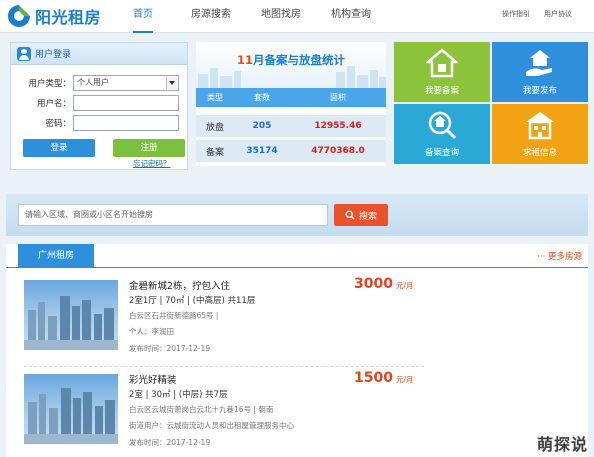 The width and height of the screenshot is (594, 457). What do you see at coordinates (297, 256) in the screenshot?
I see `listing-header: 广州租房 ··· 更多房源` at bounding box center [297, 256].